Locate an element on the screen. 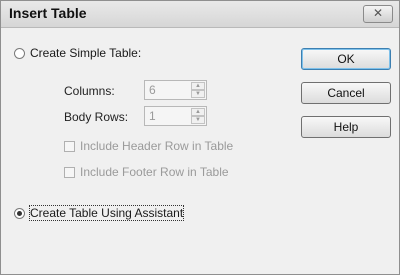 This screenshot has width=400, height=275. simple-table-radio is located at coordinates (19, 53).